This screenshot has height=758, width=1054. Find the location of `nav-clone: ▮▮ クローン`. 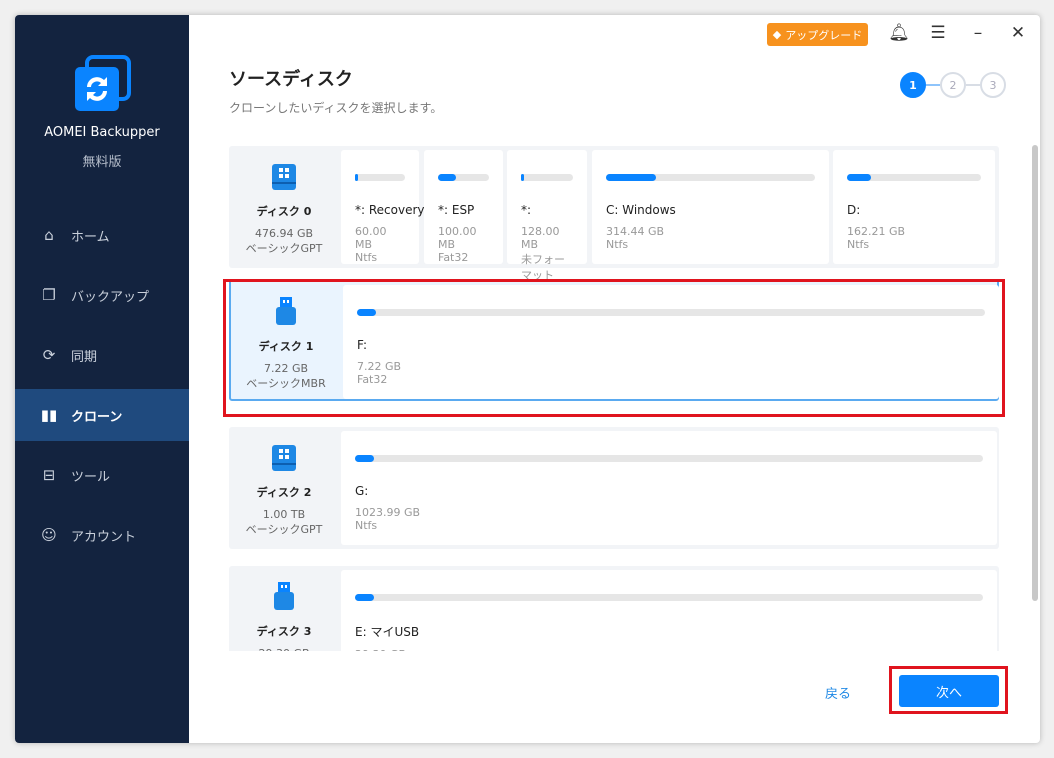

nav-clone: ▮▮ クローン is located at coordinates (102, 415).